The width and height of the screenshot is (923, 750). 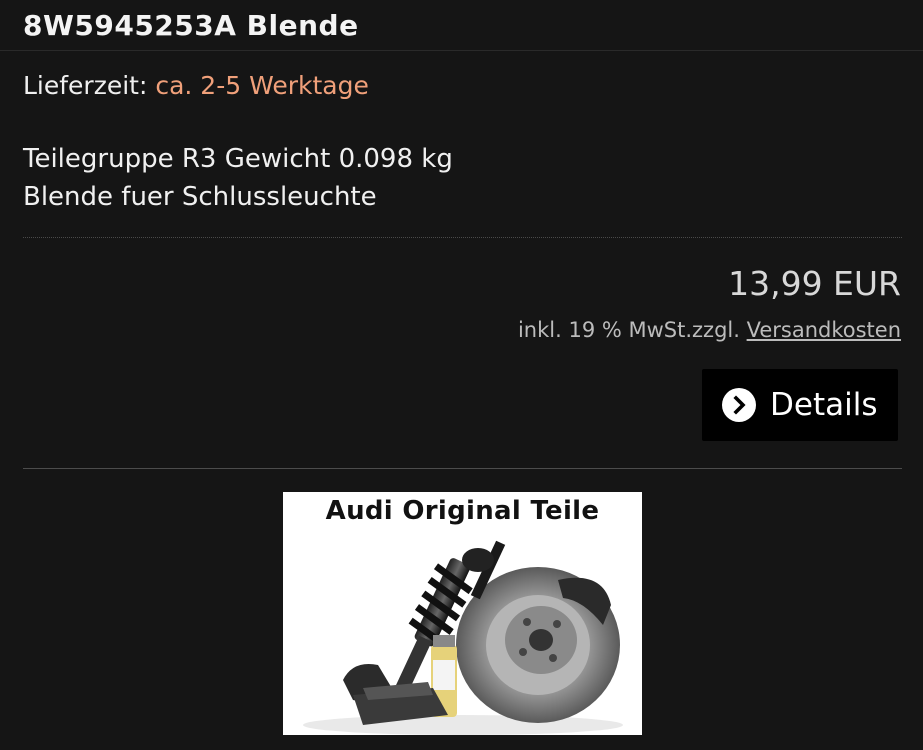 What do you see at coordinates (463, 637) in the screenshot?
I see `brake-parts-illustration` at bounding box center [463, 637].